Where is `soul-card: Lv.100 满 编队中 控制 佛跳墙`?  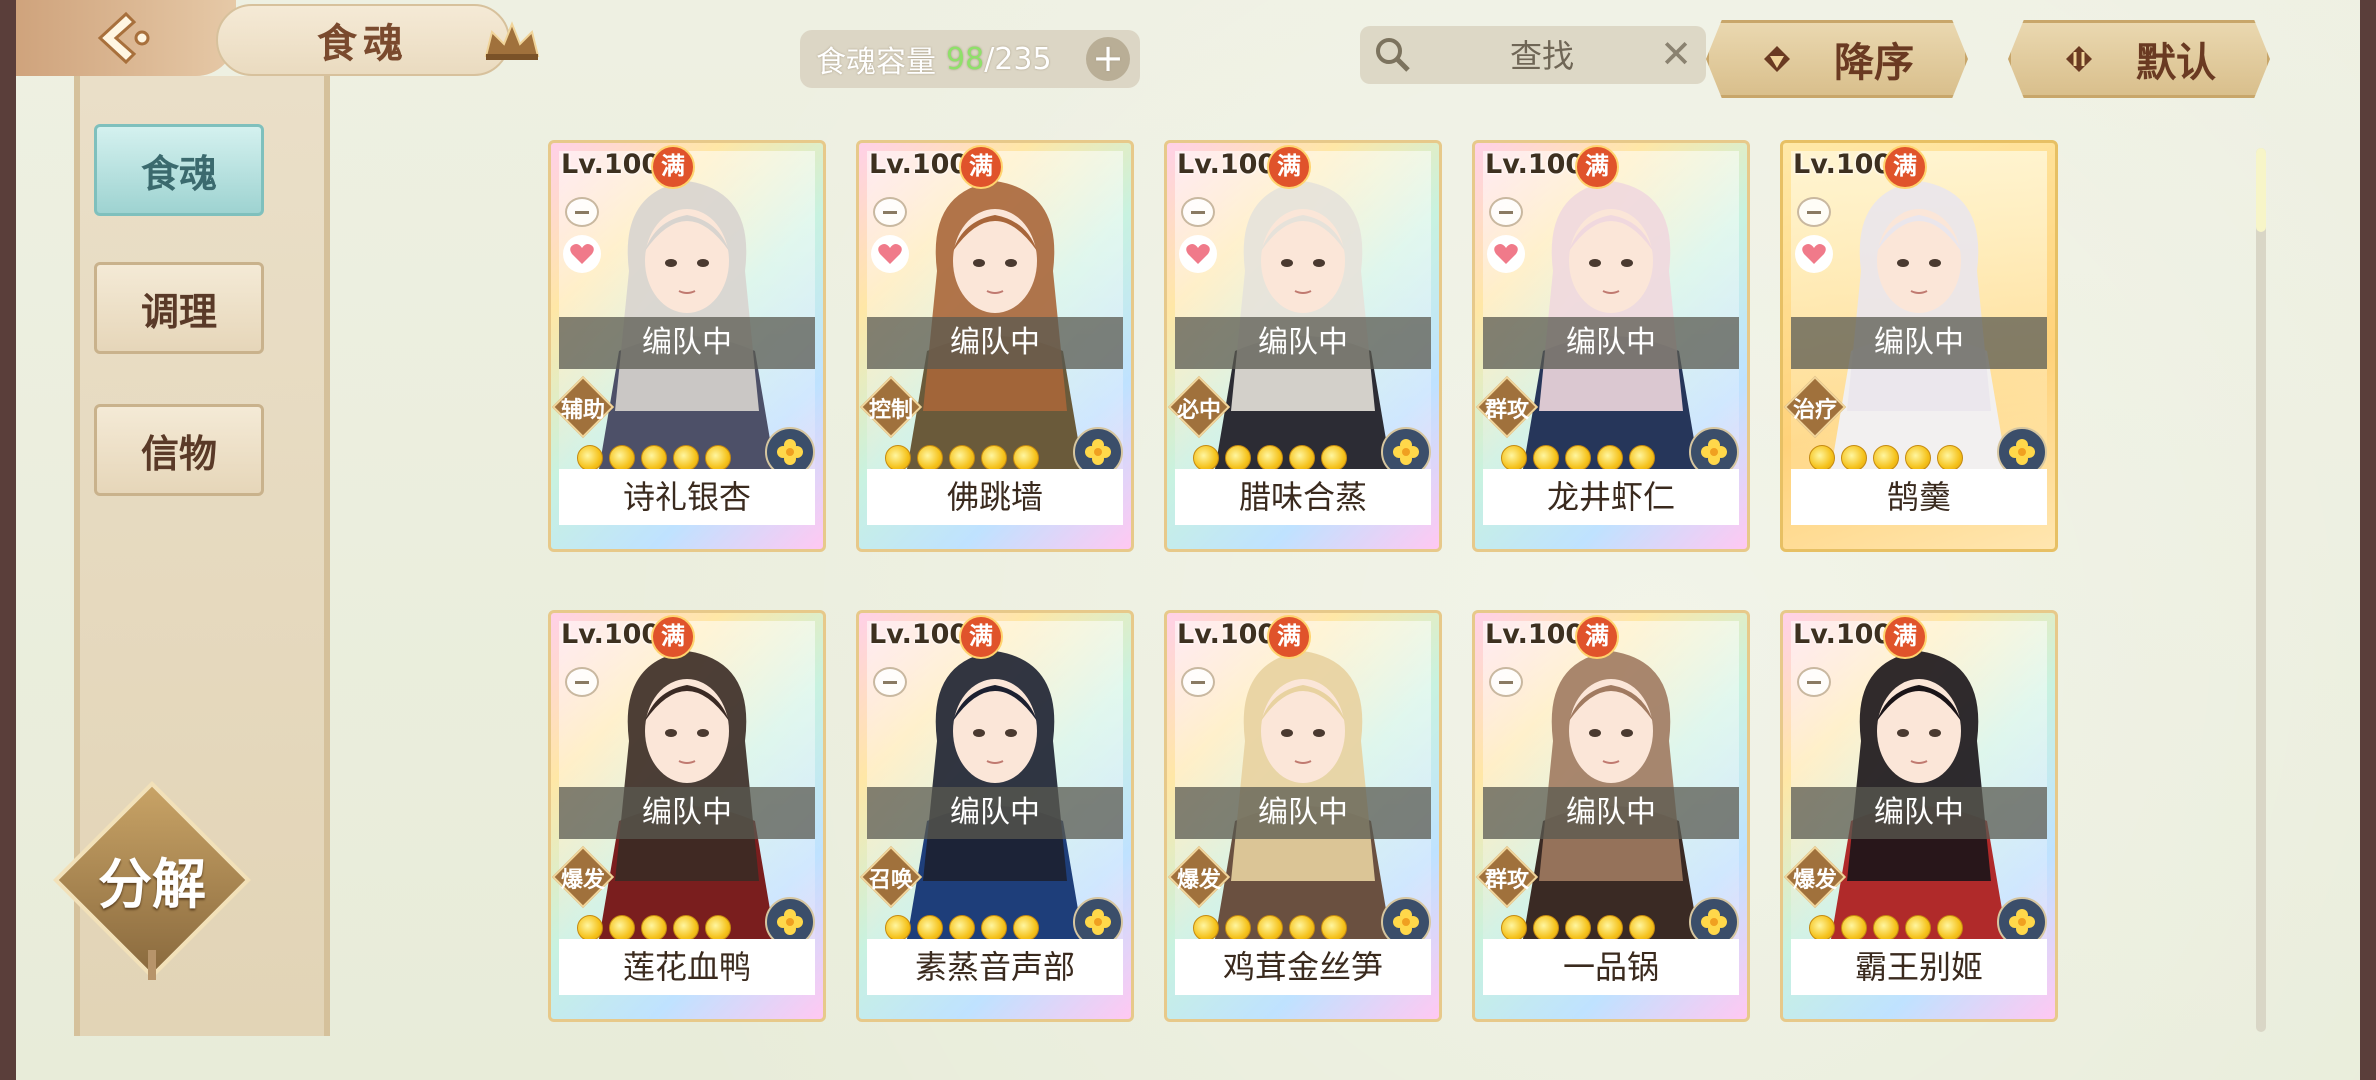
soul-card: Lv.100 满 编队中 控制 佛跳墙 is located at coordinates (995, 346).